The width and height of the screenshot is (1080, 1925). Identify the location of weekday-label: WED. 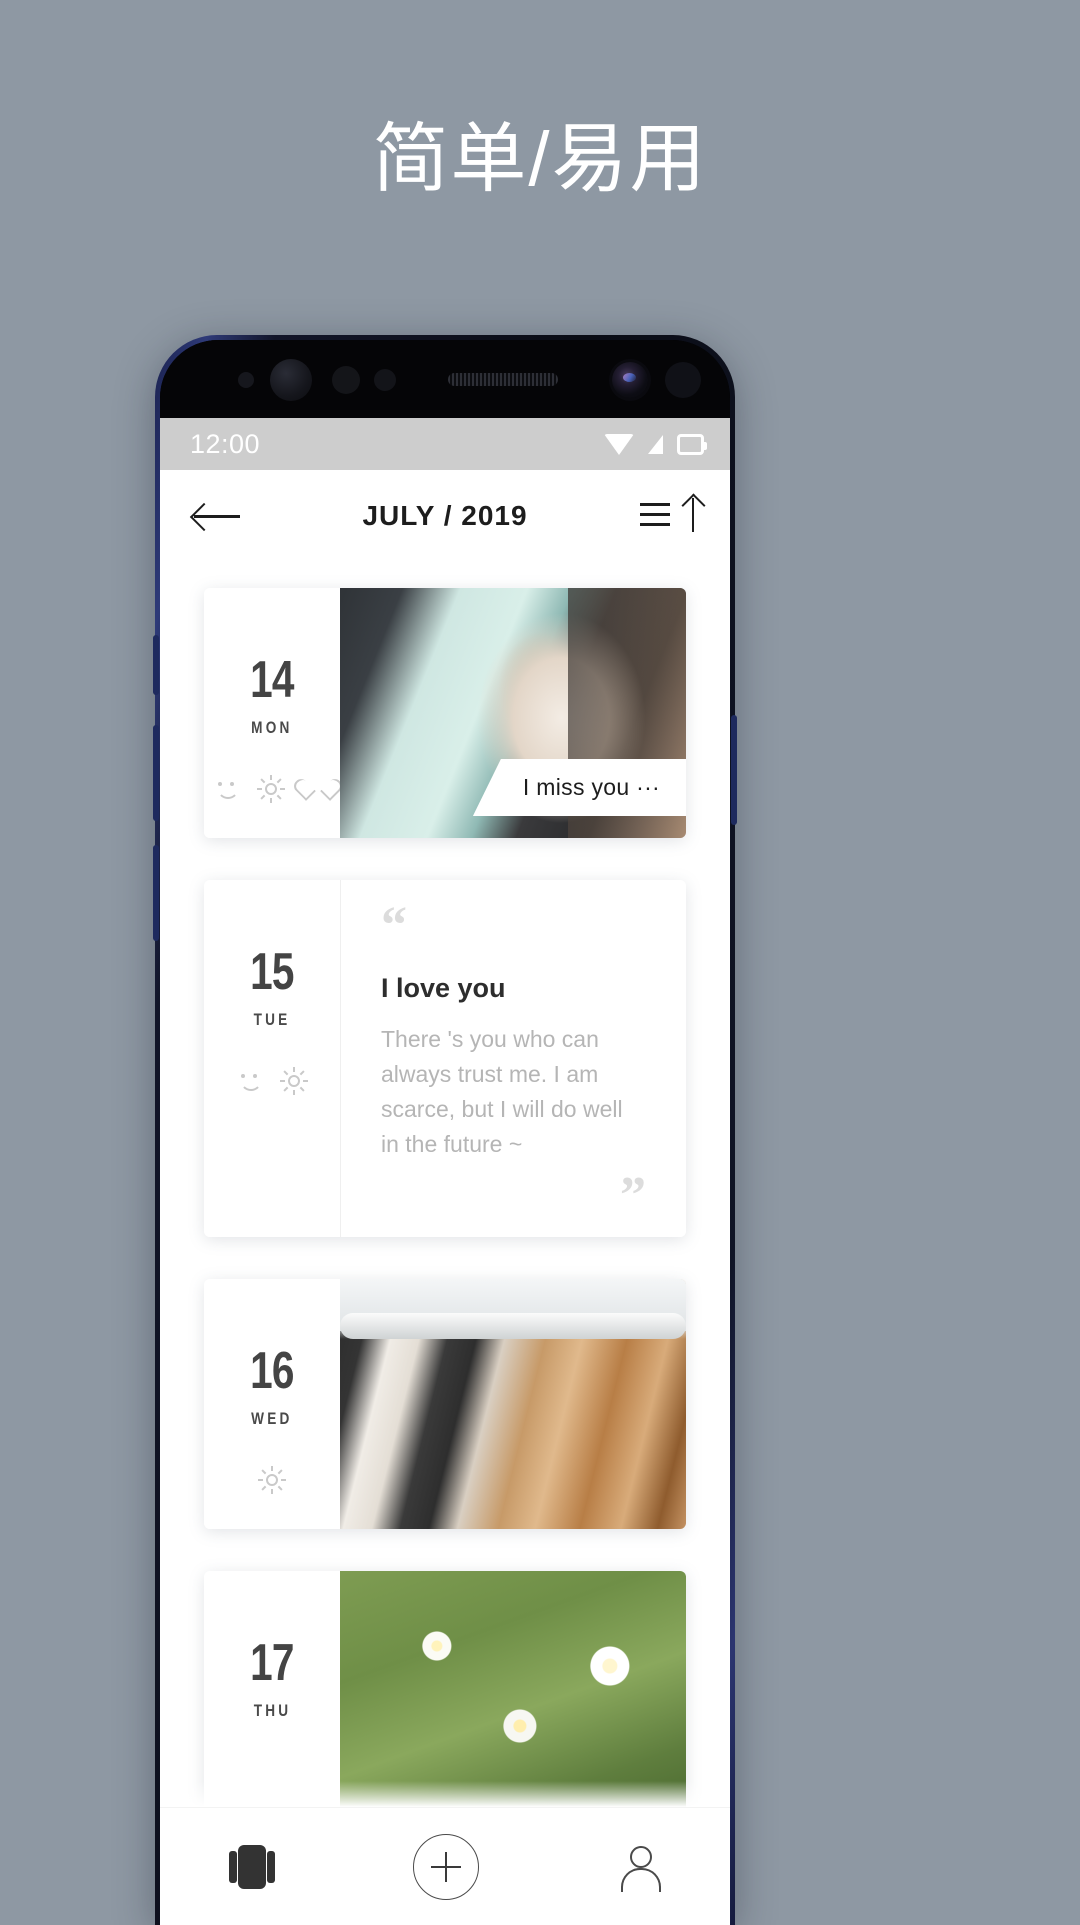
(272, 1418).